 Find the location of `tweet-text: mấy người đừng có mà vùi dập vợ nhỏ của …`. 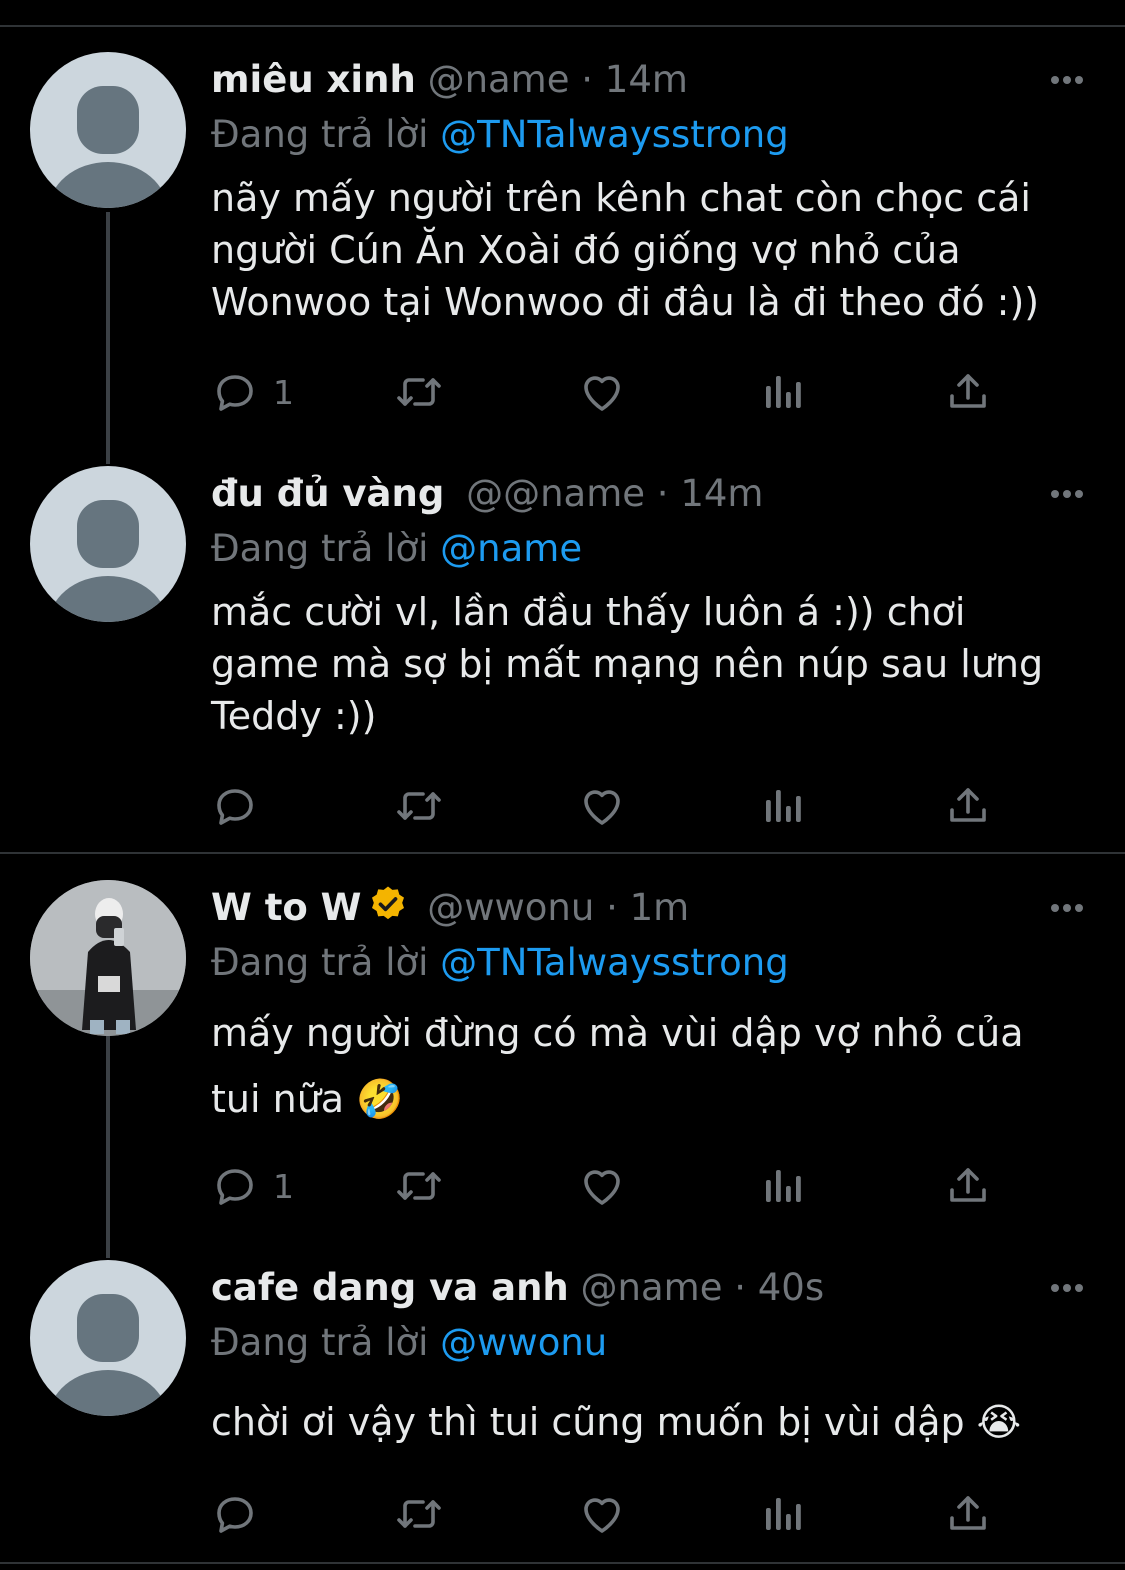

tweet-text: mấy người đừng có mà vùi dập vợ nhỏ của … is located at coordinates (617, 1066).